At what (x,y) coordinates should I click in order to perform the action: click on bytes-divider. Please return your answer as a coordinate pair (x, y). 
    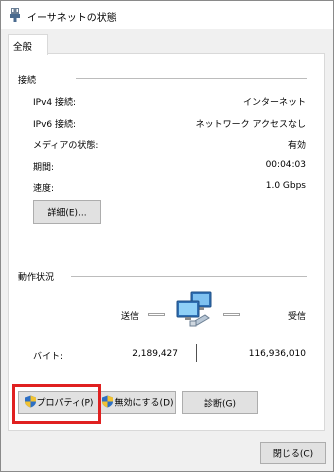
    Looking at the image, I should click on (196, 353).